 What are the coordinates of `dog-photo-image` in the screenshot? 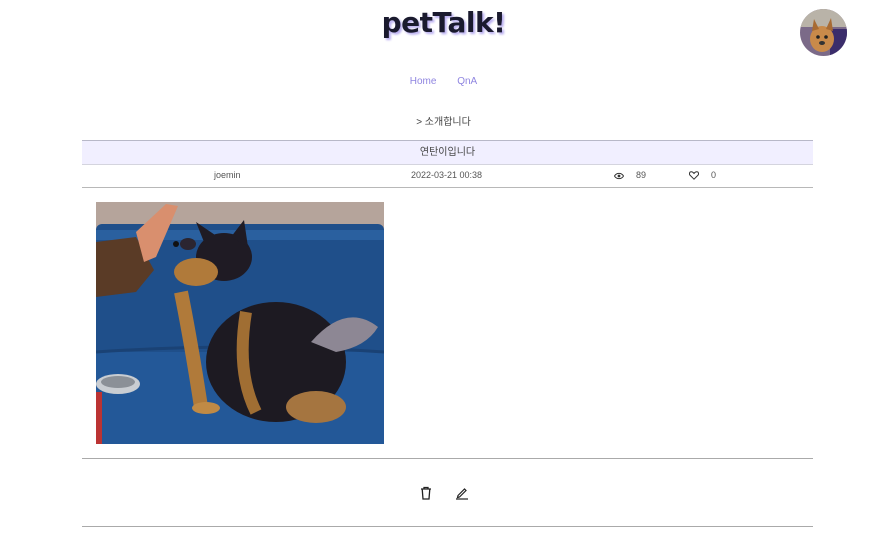 It's located at (240, 323).